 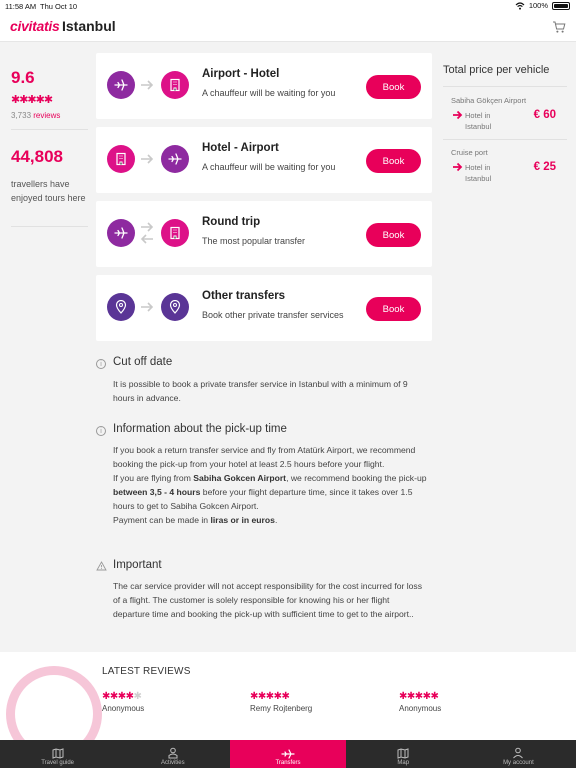 I want to click on round-trip-arrows-icon, so click(x=147, y=233).